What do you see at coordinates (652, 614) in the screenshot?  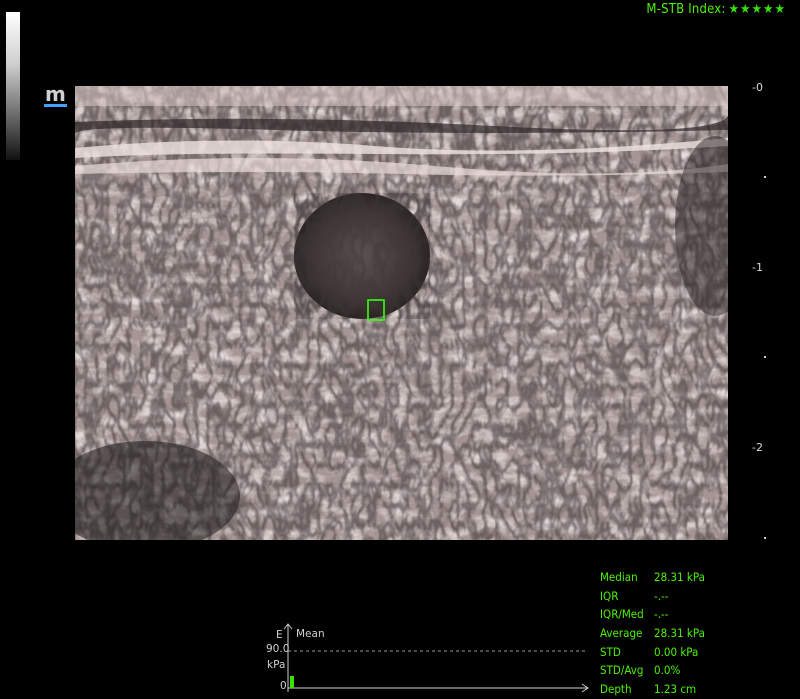 I see `readout-row-iqr-med: IQR/Med -.--` at bounding box center [652, 614].